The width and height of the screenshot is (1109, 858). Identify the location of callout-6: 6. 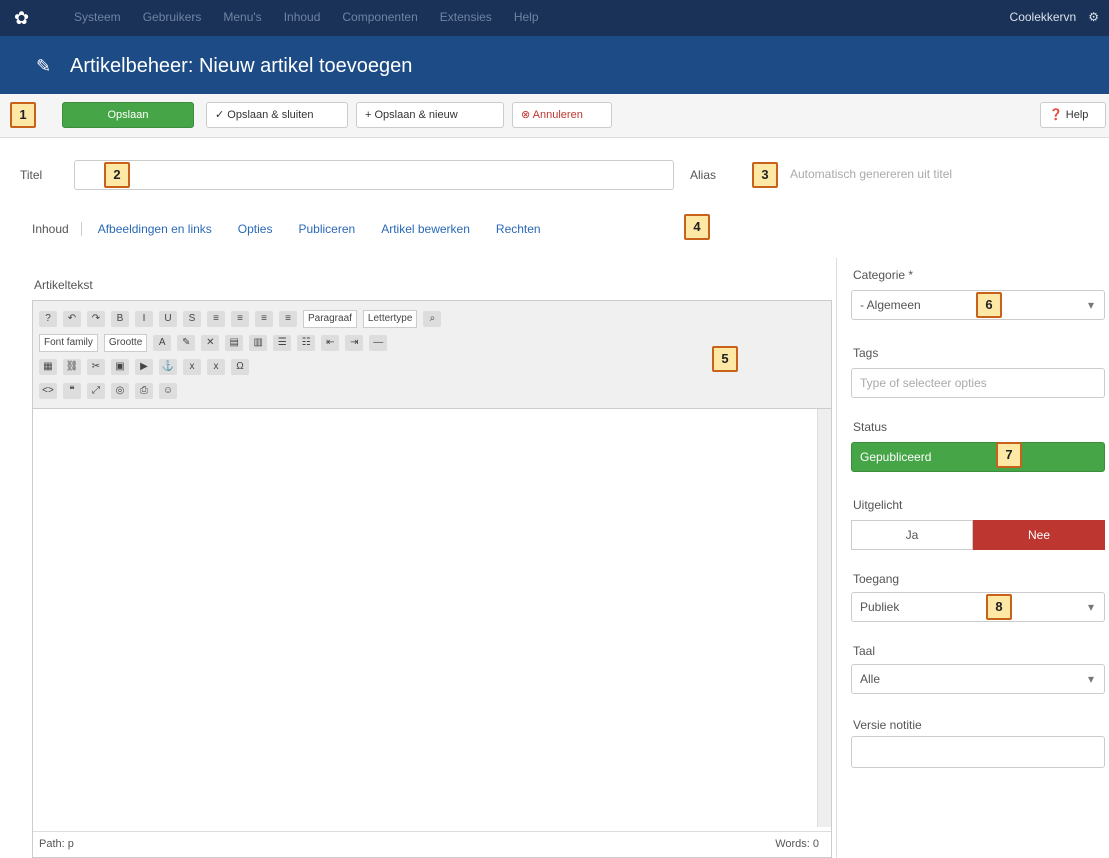
(989, 305).